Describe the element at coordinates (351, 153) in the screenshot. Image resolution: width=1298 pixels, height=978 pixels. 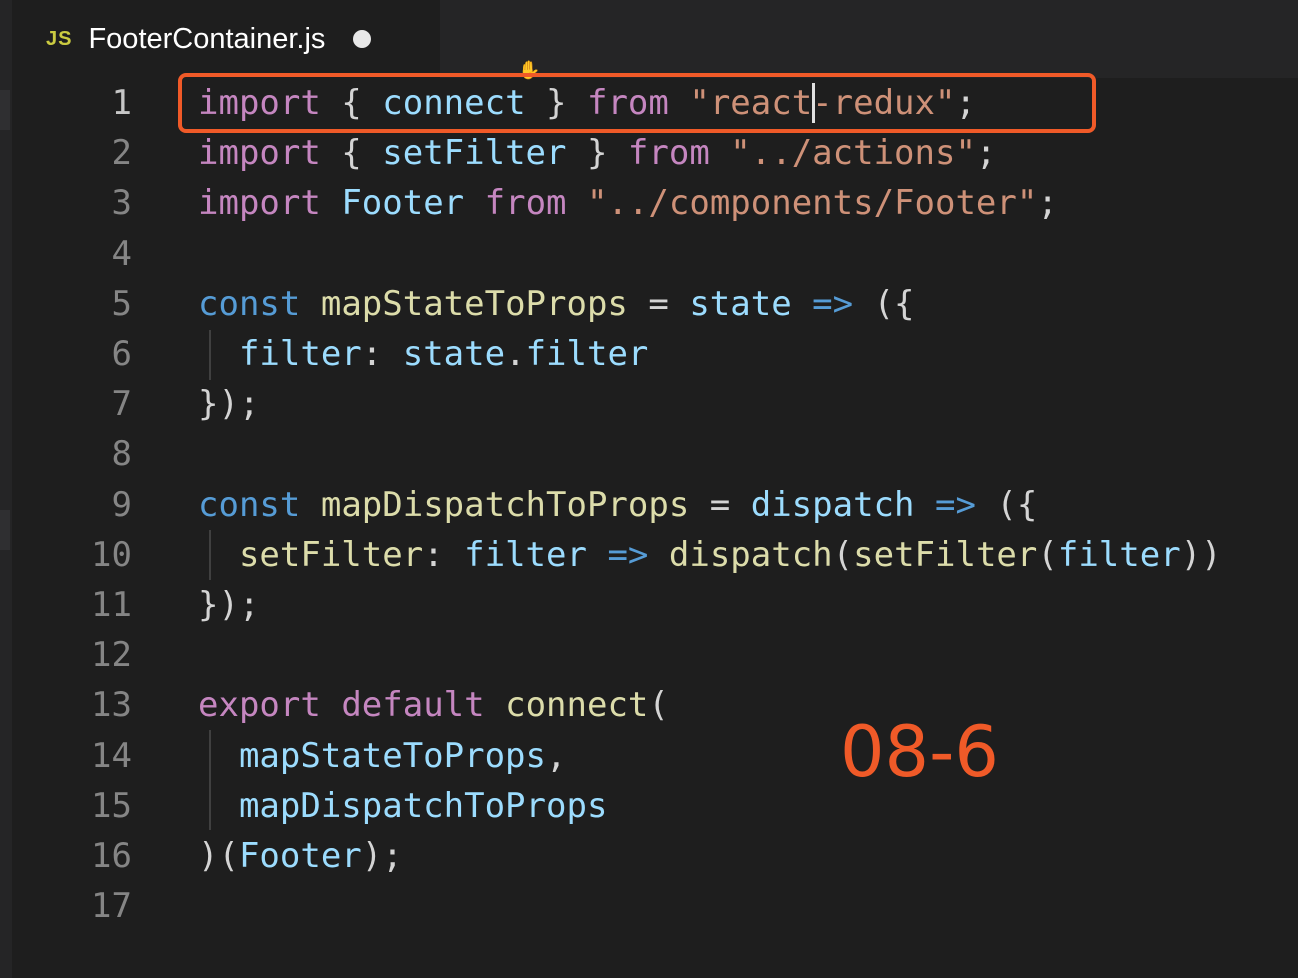
I see `code-token: {` at that location.